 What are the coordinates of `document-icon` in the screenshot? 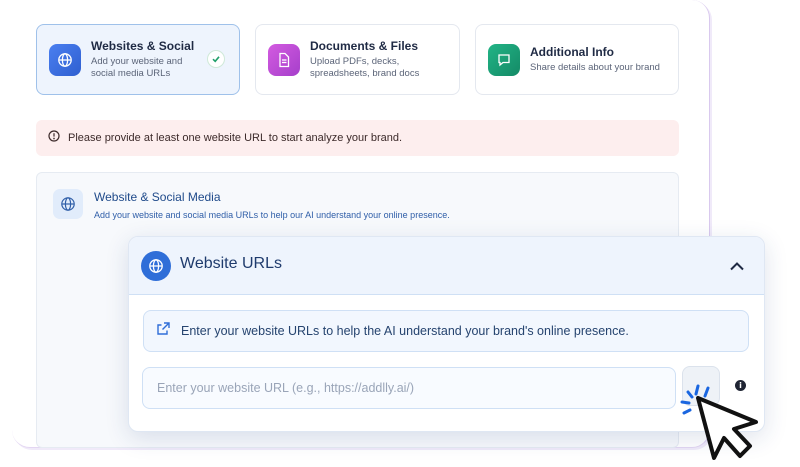 It's located at (284, 59).